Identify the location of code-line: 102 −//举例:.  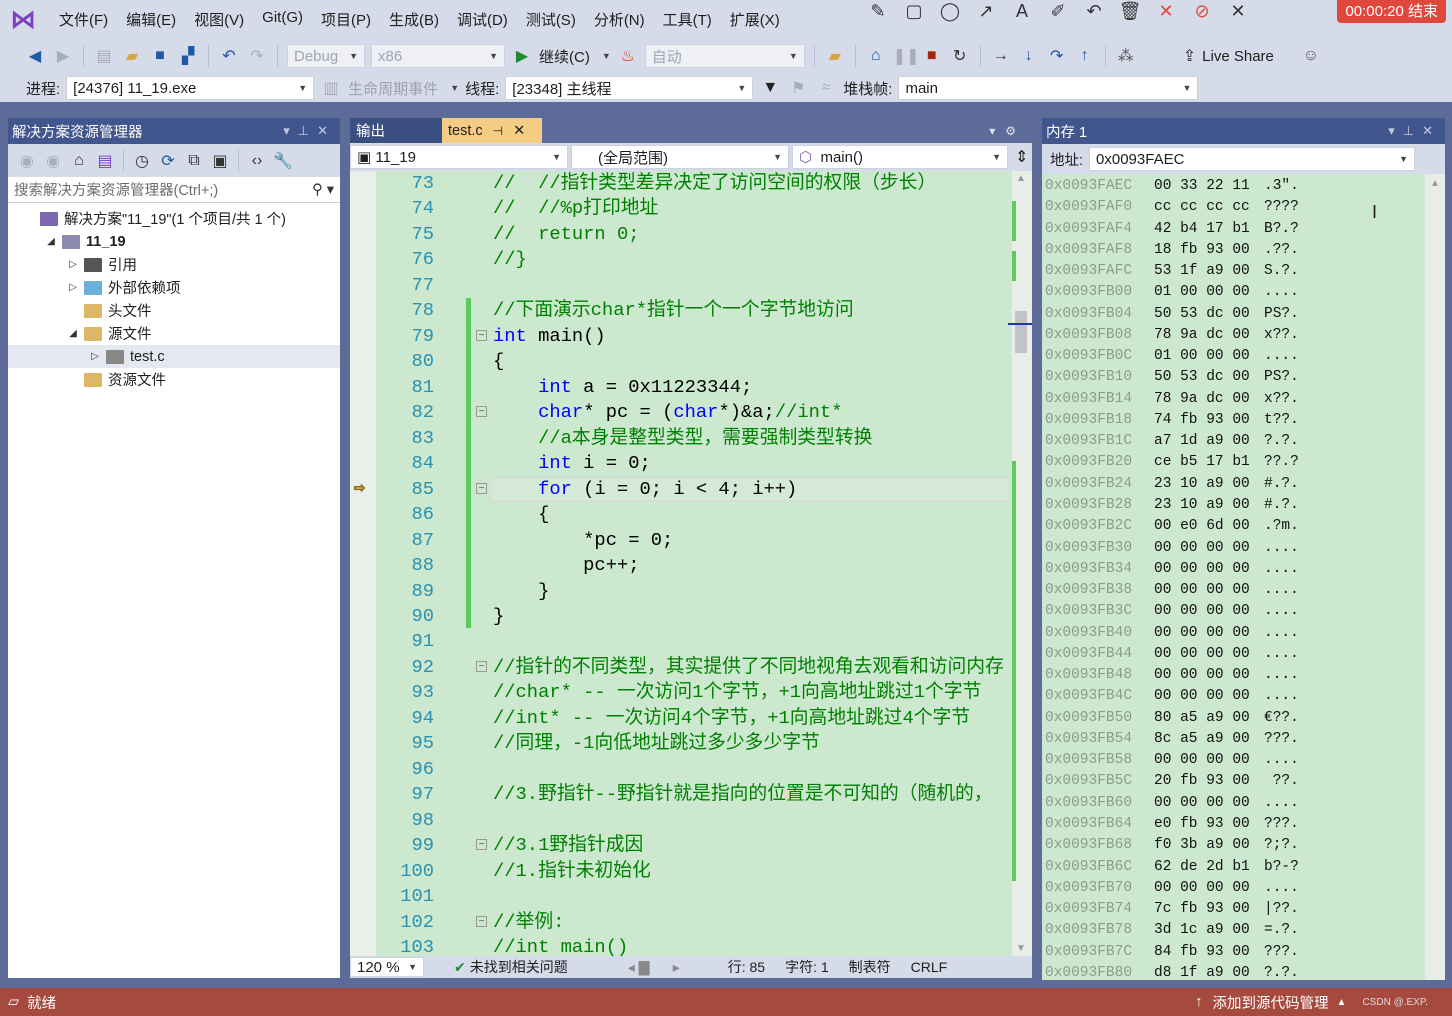
(680, 922).